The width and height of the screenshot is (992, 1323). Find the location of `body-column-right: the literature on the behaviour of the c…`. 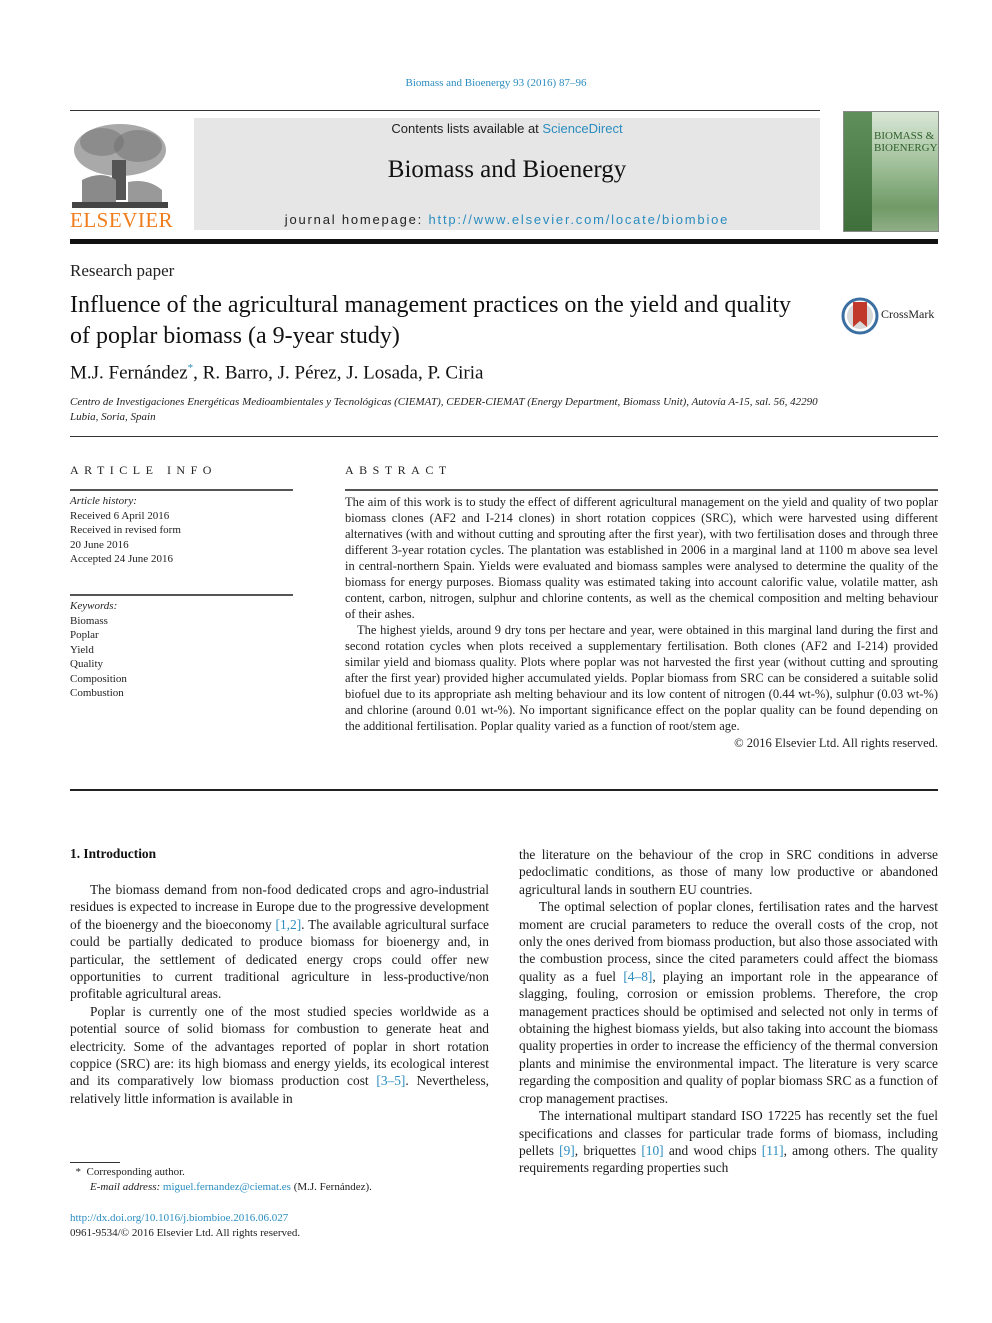

body-column-right: the literature on the behaviour of the c… is located at coordinates (728, 1011).